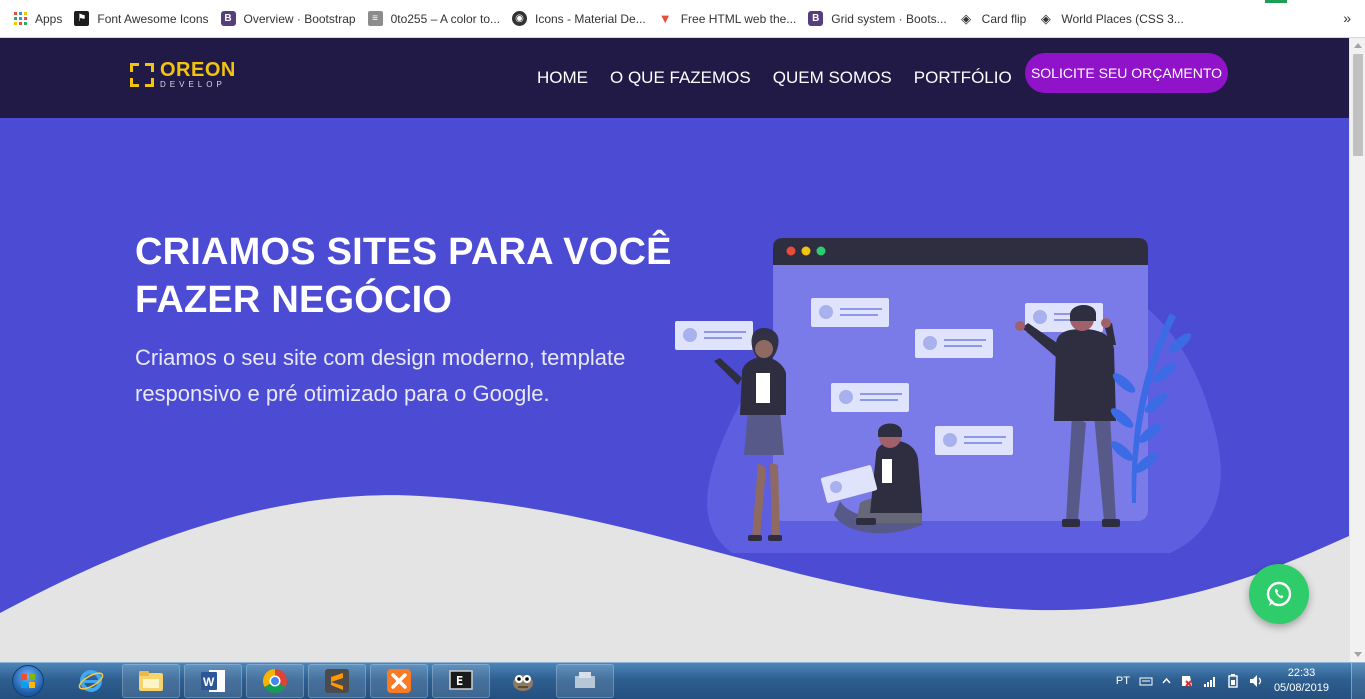 The height and width of the screenshot is (699, 1365). I want to click on logo-text: OREON DEVELOP, so click(198, 74).